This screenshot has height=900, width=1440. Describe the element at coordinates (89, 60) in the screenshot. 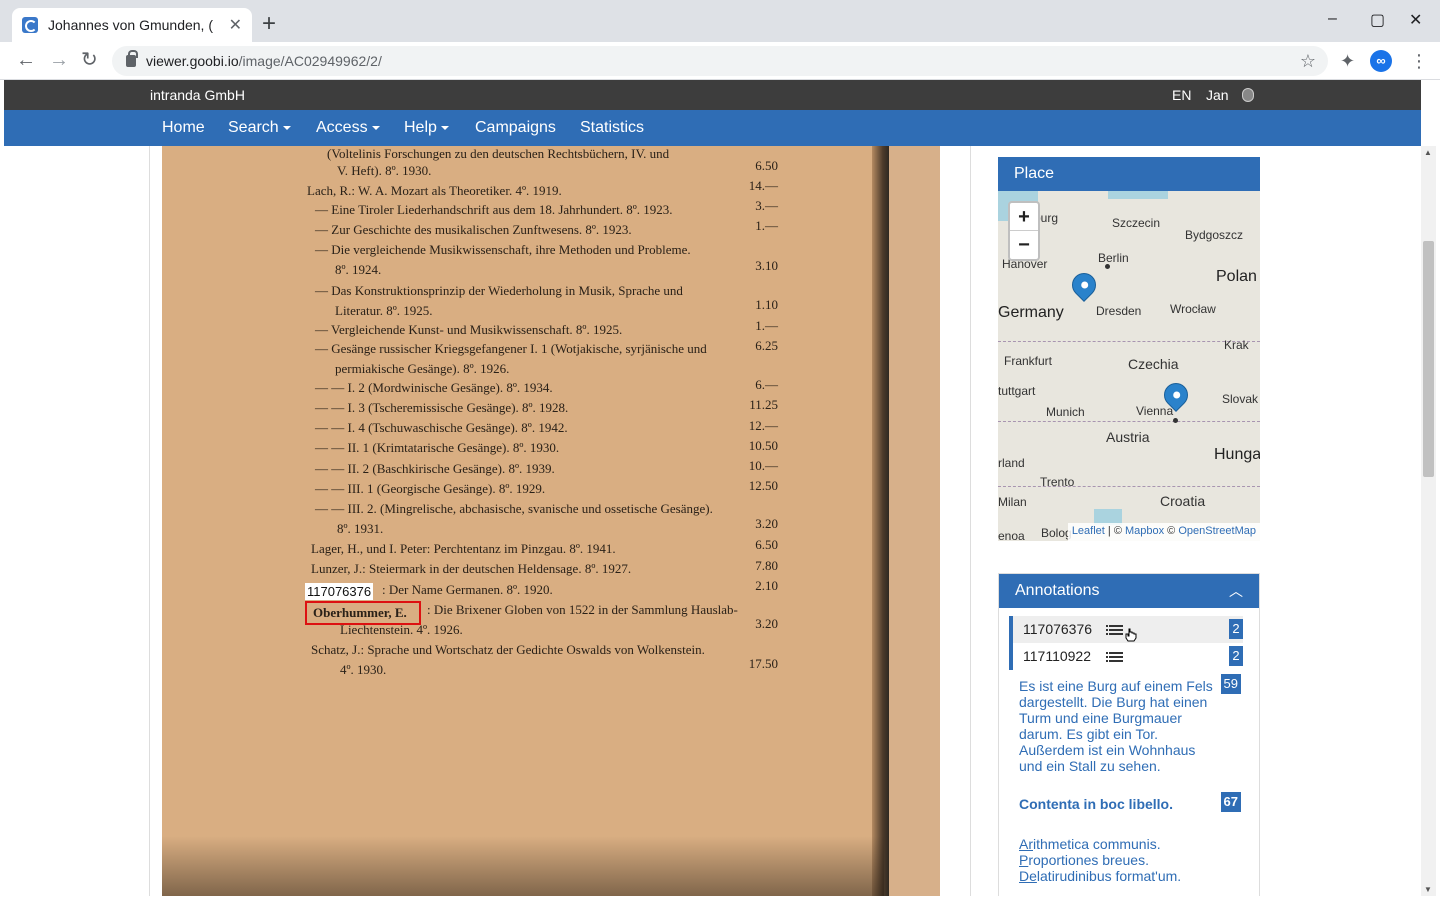

I see `reload-icon: ↻` at that location.